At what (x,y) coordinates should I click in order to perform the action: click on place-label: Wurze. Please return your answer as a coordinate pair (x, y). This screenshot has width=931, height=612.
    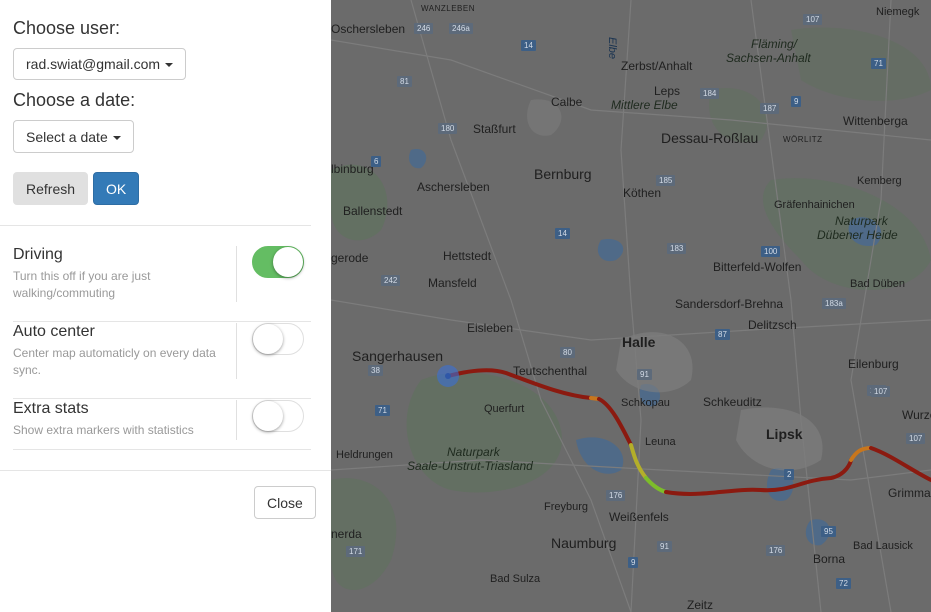
    Looking at the image, I should click on (916, 415).